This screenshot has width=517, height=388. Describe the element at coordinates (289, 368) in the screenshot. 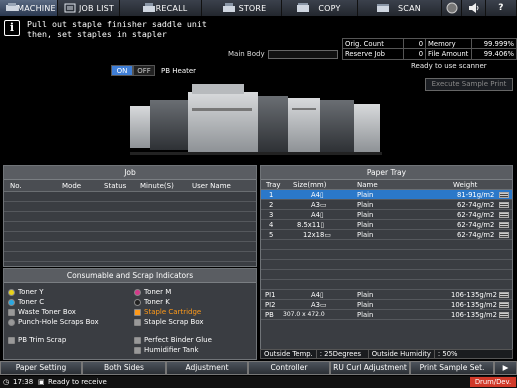

I see `controller-button: Controller` at that location.